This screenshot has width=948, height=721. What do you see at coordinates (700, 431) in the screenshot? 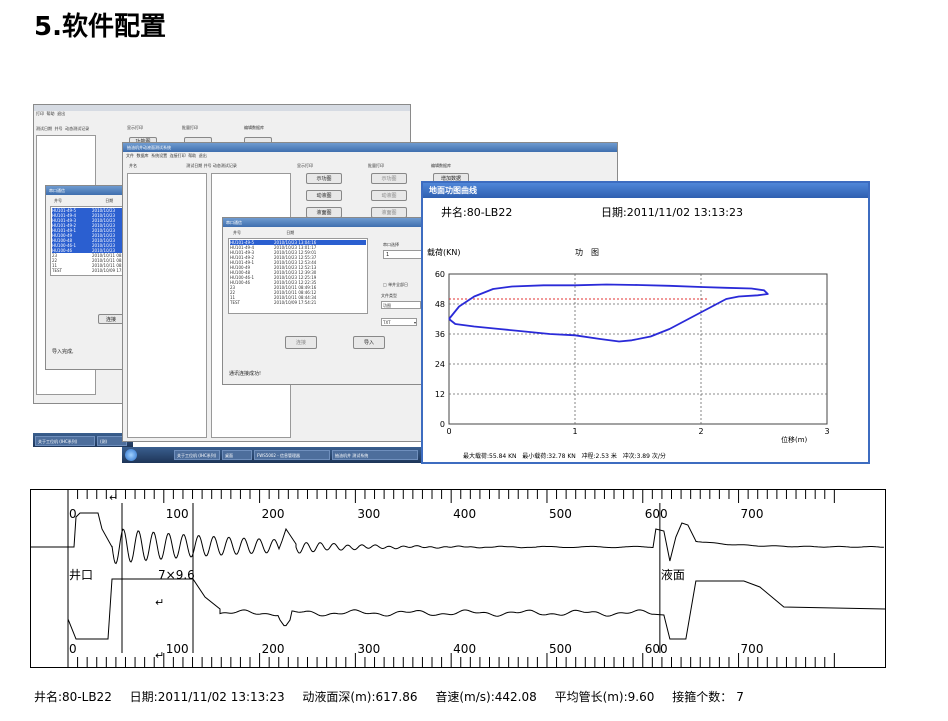
I see `x-tick-label: 2` at bounding box center [700, 431].